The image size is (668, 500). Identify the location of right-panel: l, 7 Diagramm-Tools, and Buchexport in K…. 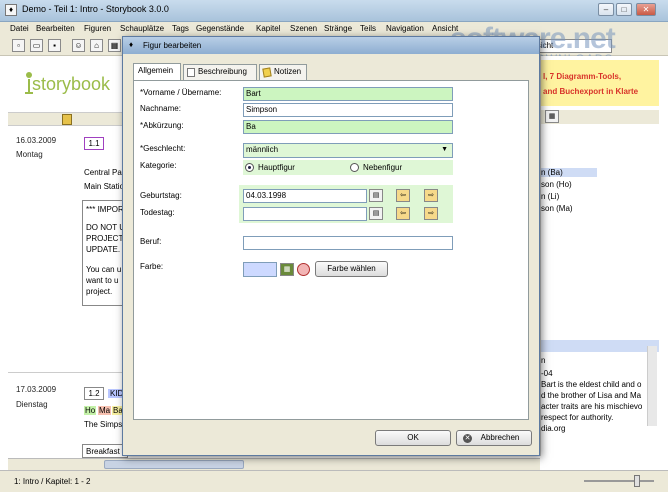
(599, 256).